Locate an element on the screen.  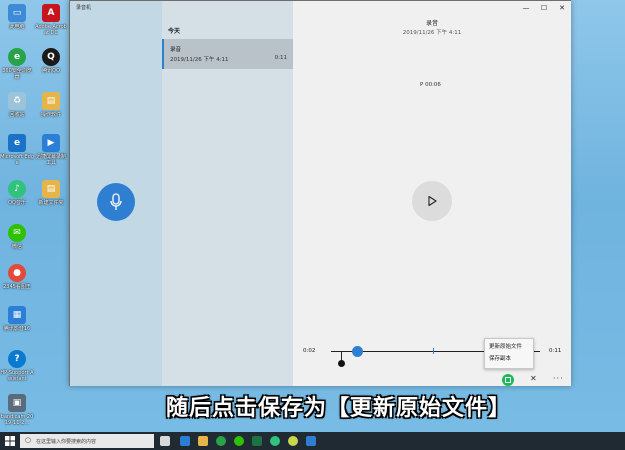
desktop-icon-image-viewer: ● 2345看图王 is located at coordinates (17, 277).